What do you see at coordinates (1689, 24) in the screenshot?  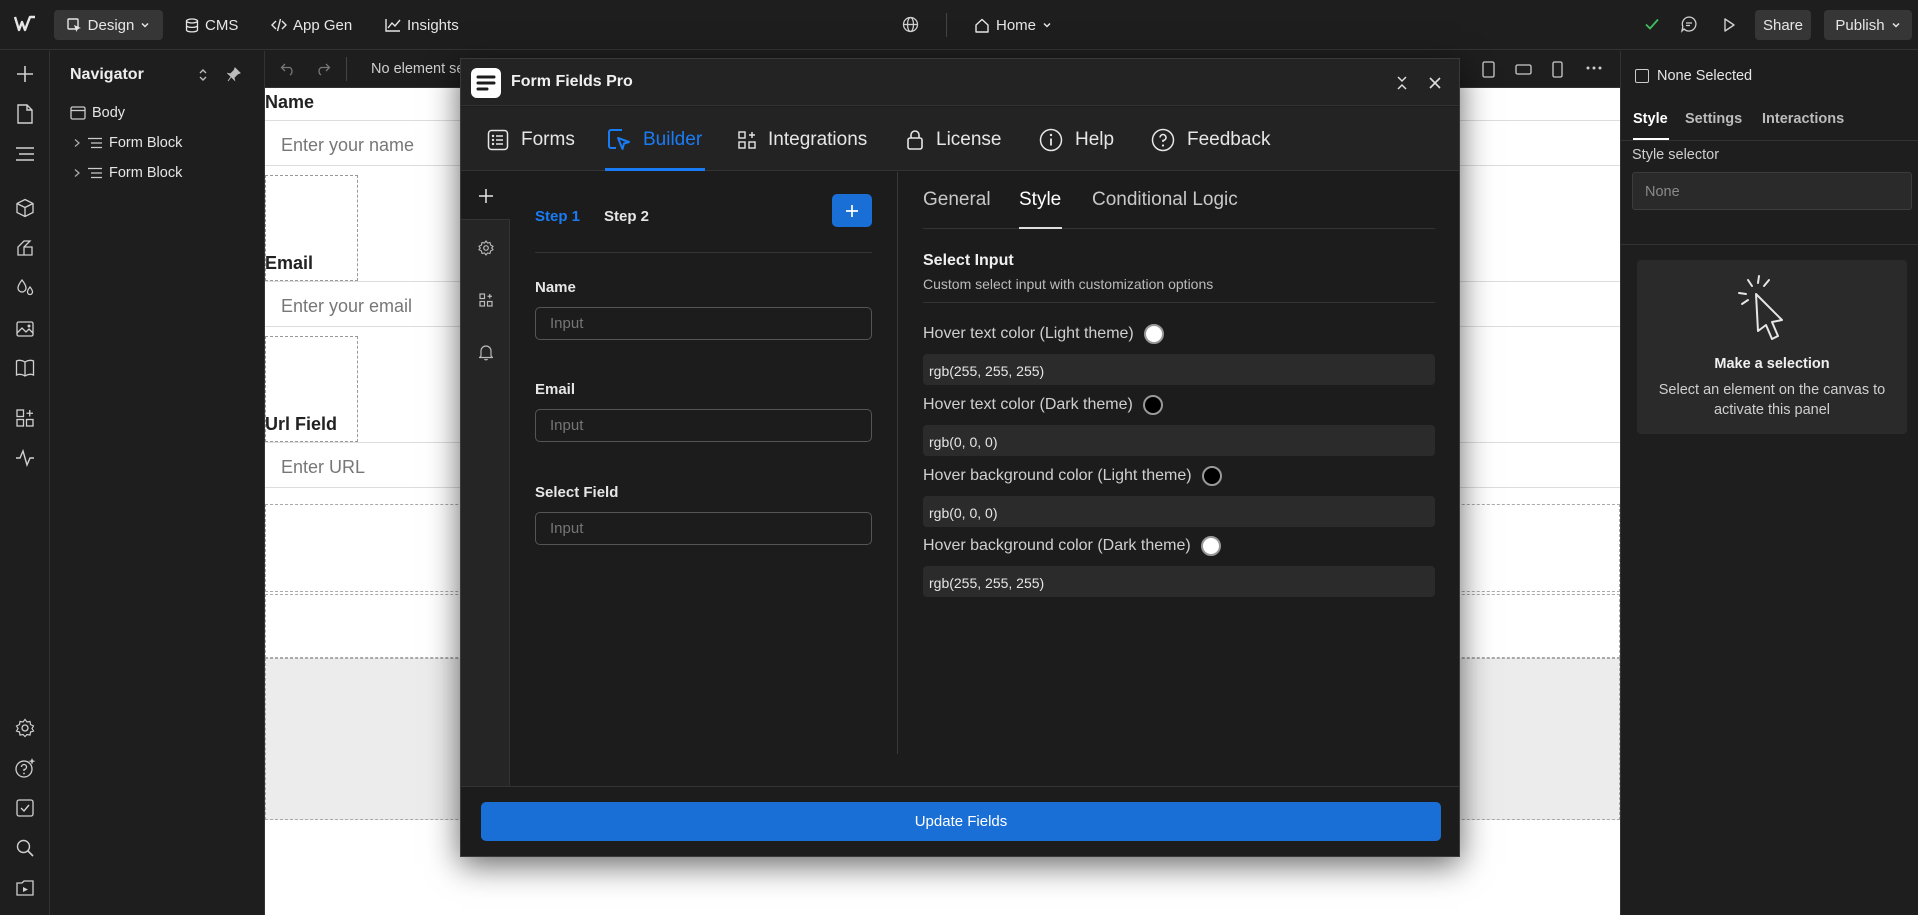 I see `comment-icon` at bounding box center [1689, 24].